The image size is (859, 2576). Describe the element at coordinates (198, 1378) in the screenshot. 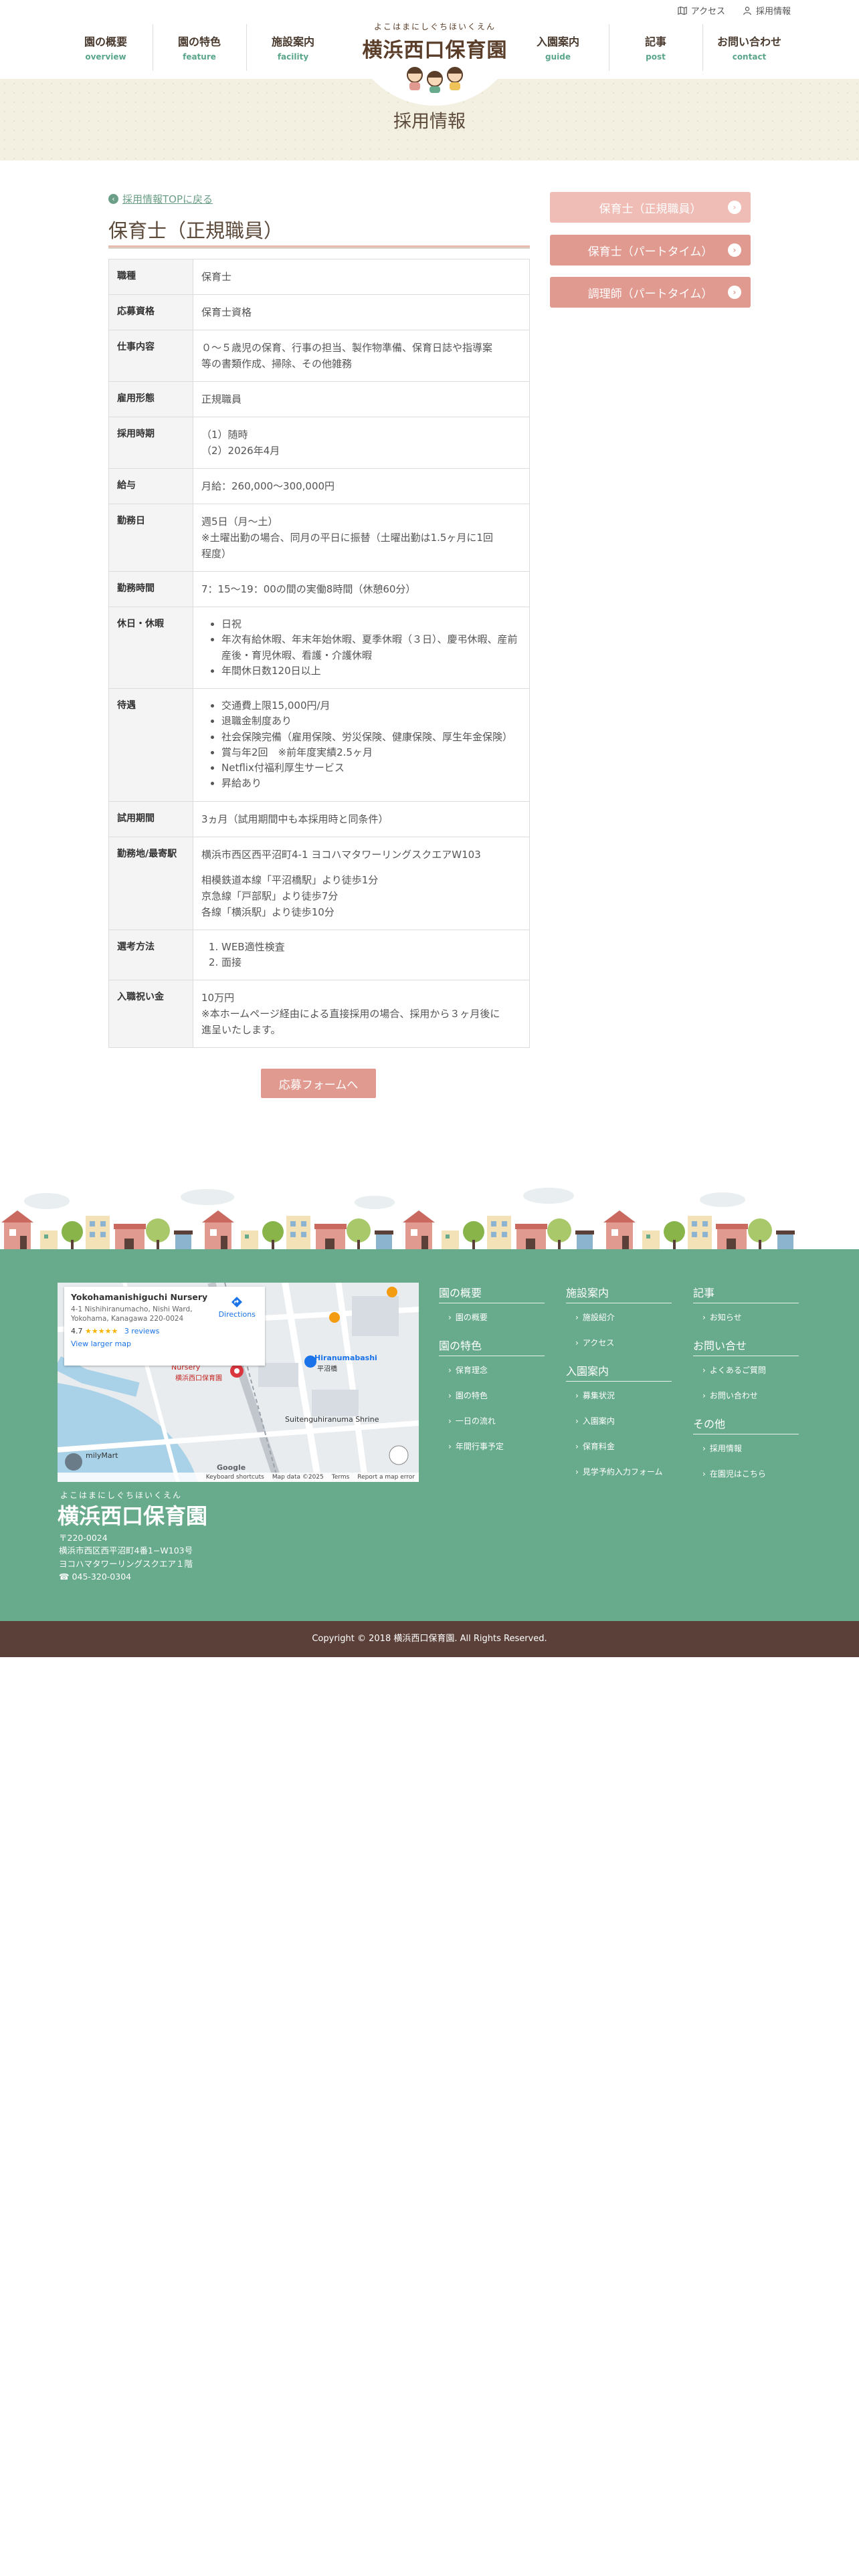

I see `map-pin-label-jp: 横浜西口保育園` at that location.